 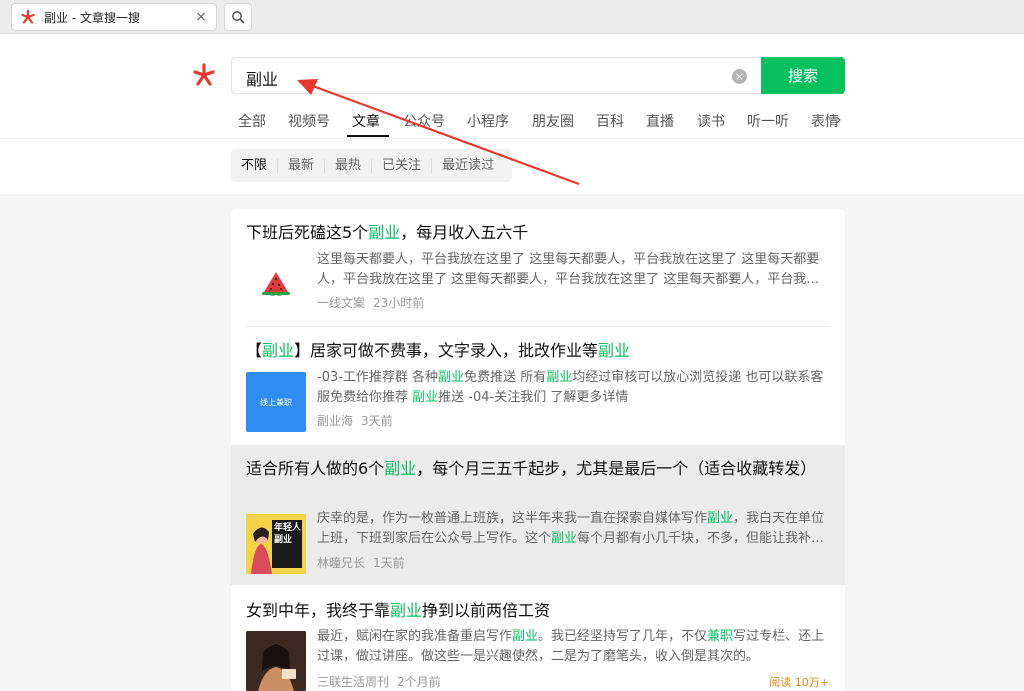 I want to click on job-thumbnail: 线上兼职, so click(x=276, y=402).